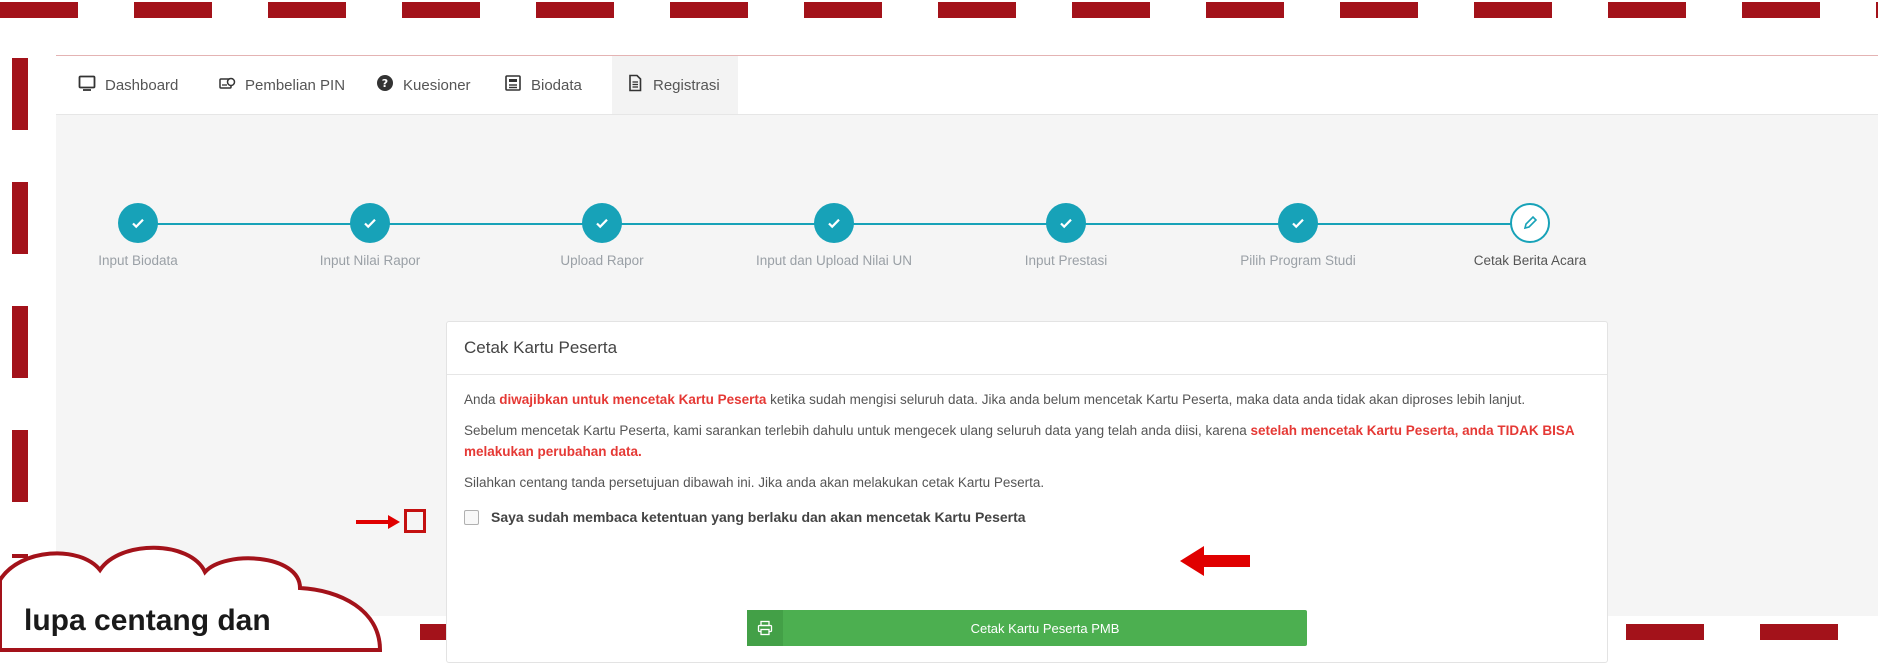  I want to click on pencil-icon, so click(1530, 223).